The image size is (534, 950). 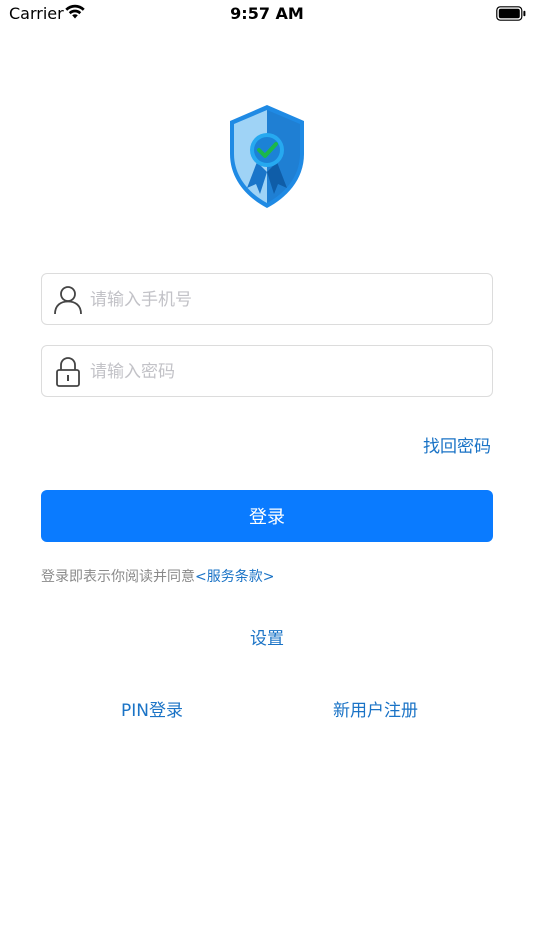 I want to click on password-field, so click(x=267, y=371).